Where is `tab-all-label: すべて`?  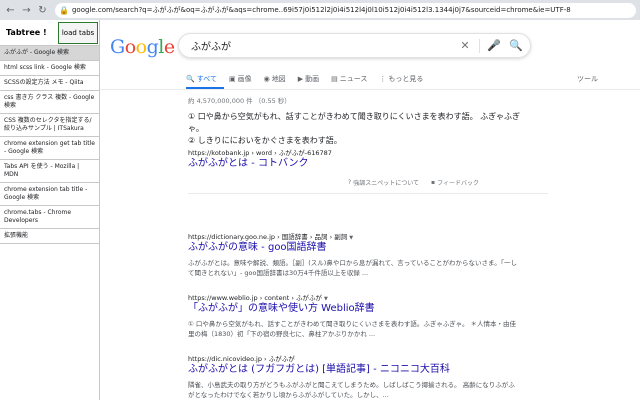 tab-all-label: すべて is located at coordinates (206, 79).